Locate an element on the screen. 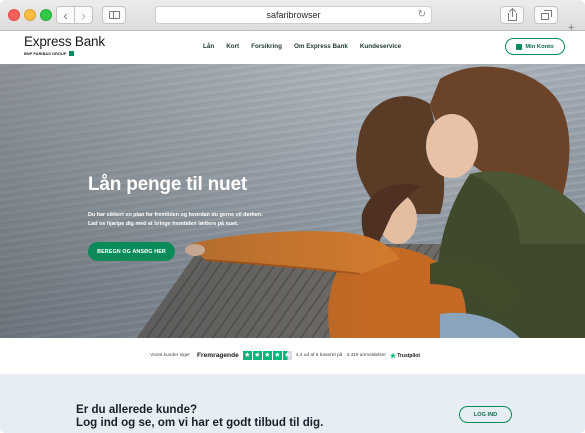 The width and height of the screenshot is (585, 433). half-star-icon: ★ is located at coordinates (287, 355).